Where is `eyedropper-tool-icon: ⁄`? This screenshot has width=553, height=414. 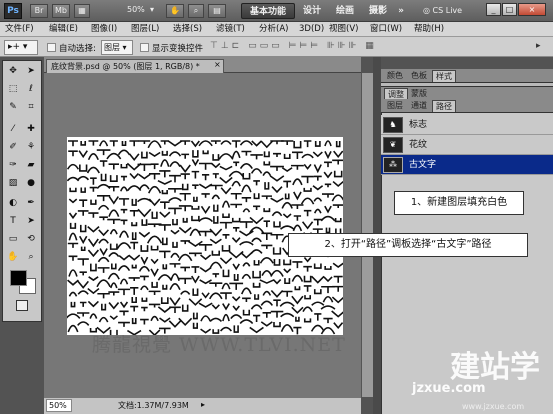
eyedropper-tool-icon: ⁄ is located at coordinates (13, 129).